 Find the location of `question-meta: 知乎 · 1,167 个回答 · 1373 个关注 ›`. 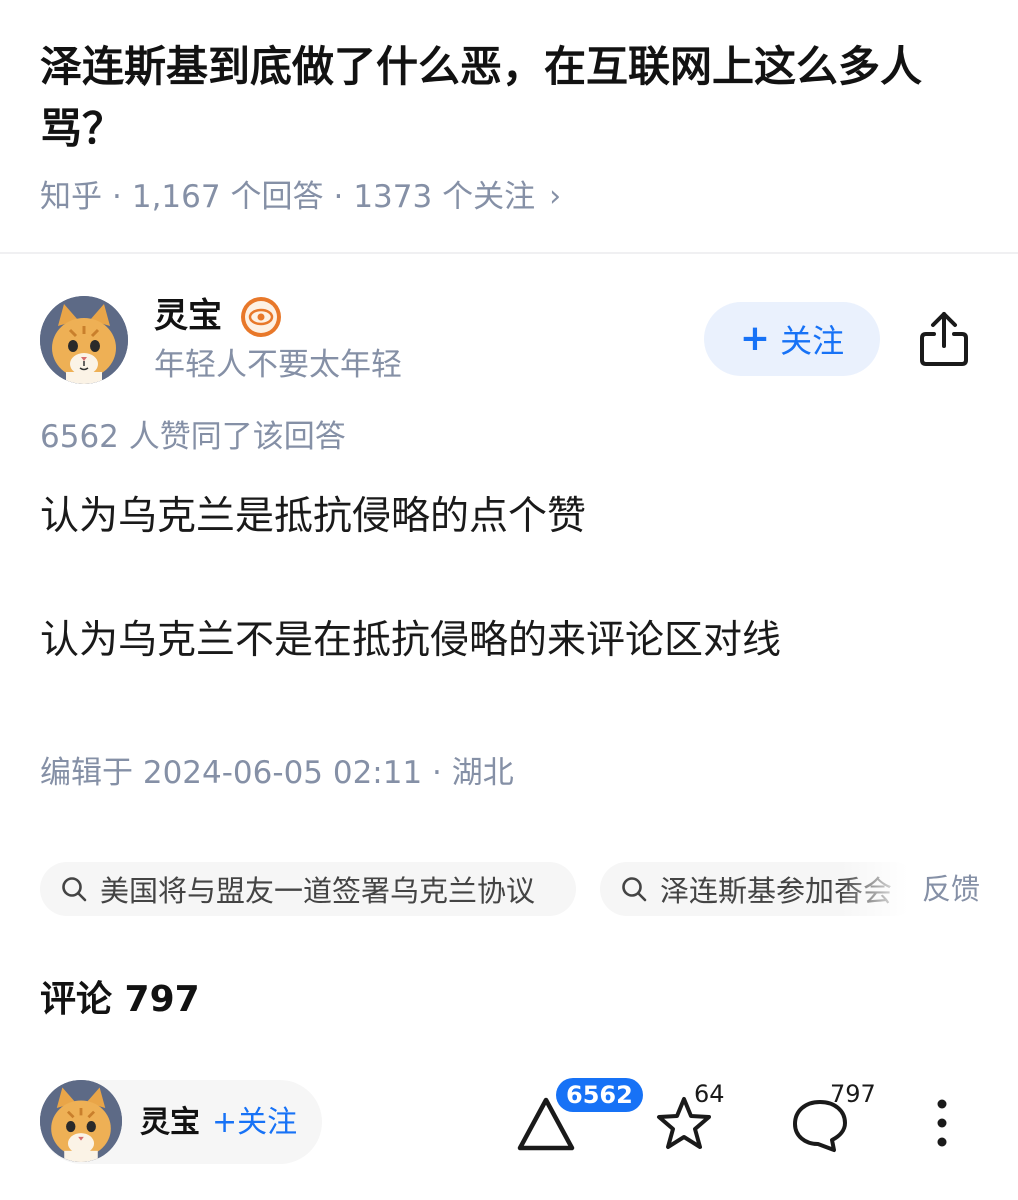

question-meta: 知乎 · 1,167 个回答 · 1373 个关注 › is located at coordinates (300, 197).